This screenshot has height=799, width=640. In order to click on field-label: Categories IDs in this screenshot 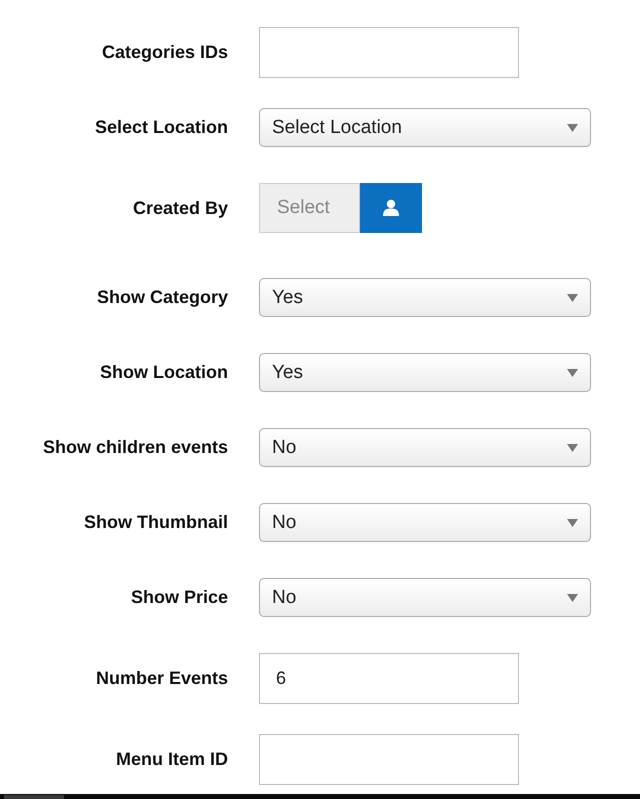, I will do `click(164, 52)`.